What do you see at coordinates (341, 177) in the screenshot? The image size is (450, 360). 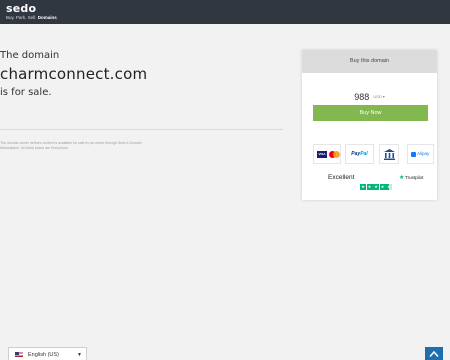 I see `rating-label: Excellent` at bounding box center [341, 177].